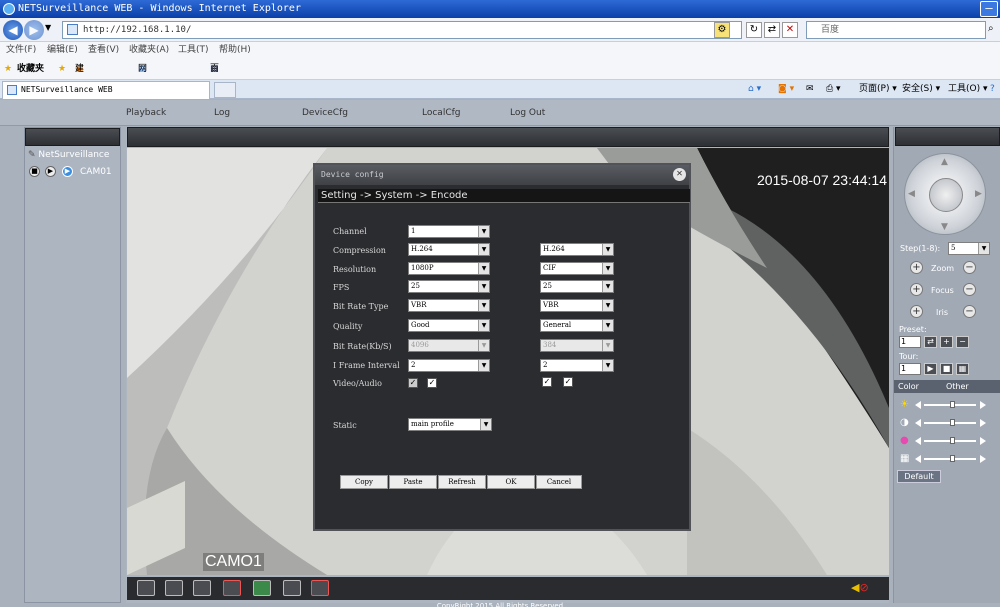 The height and width of the screenshot is (607, 1000). Describe the element at coordinates (202, 588) in the screenshot. I see `multi-view-icon` at that location.